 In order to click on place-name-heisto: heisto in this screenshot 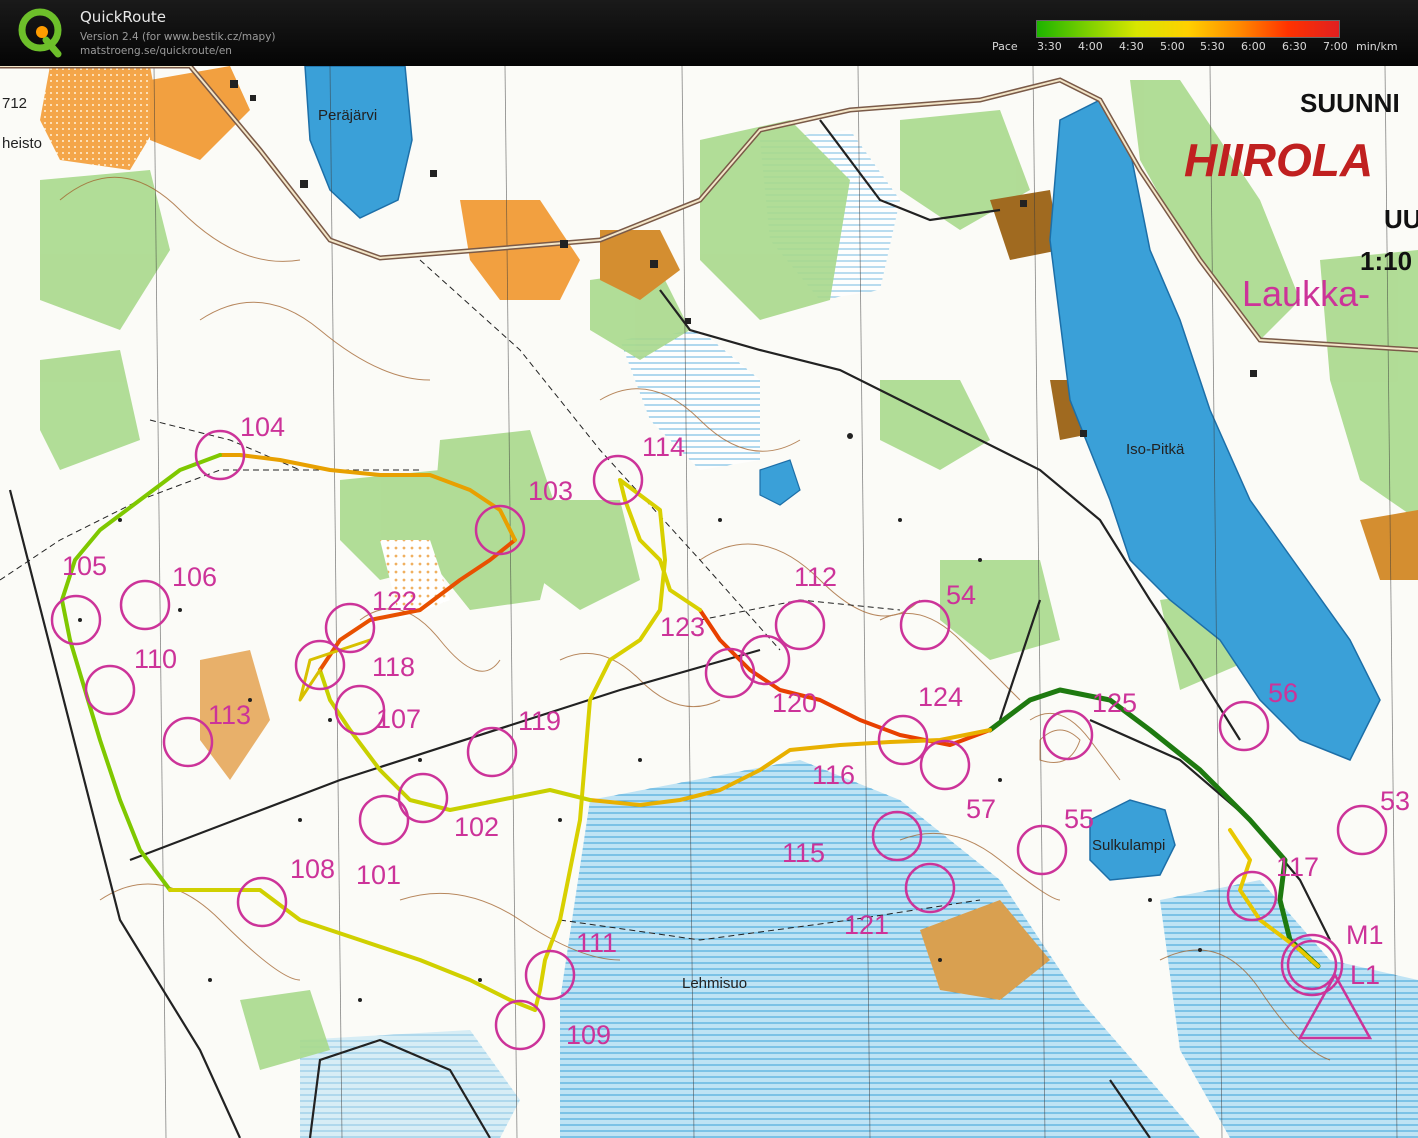, I will do `click(22, 143)`.